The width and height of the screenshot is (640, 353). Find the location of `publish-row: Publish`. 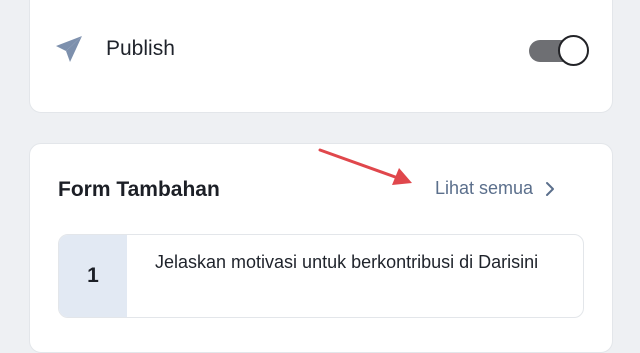

publish-row: Publish is located at coordinates (114, 49).